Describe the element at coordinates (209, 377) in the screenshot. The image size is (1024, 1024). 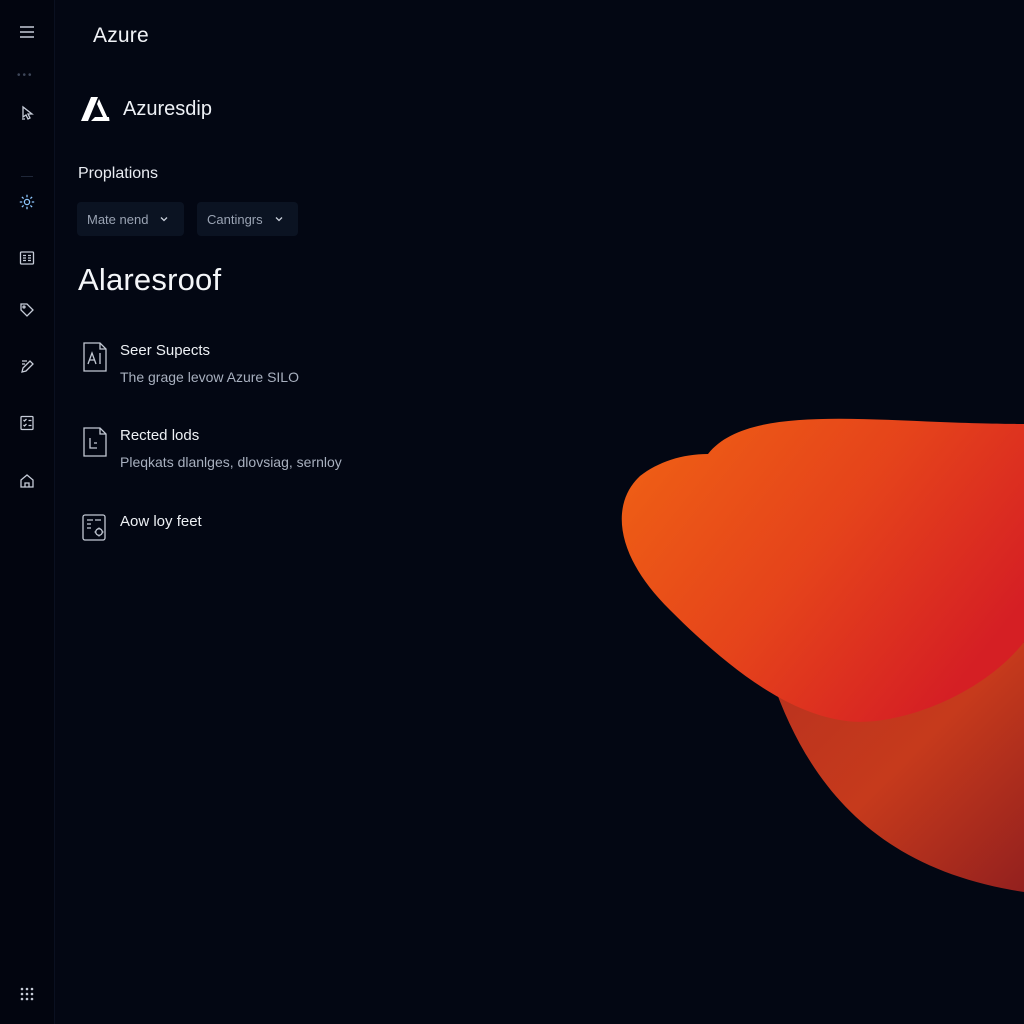
I see `list-item-description: The grage levow Azure SILO` at that location.